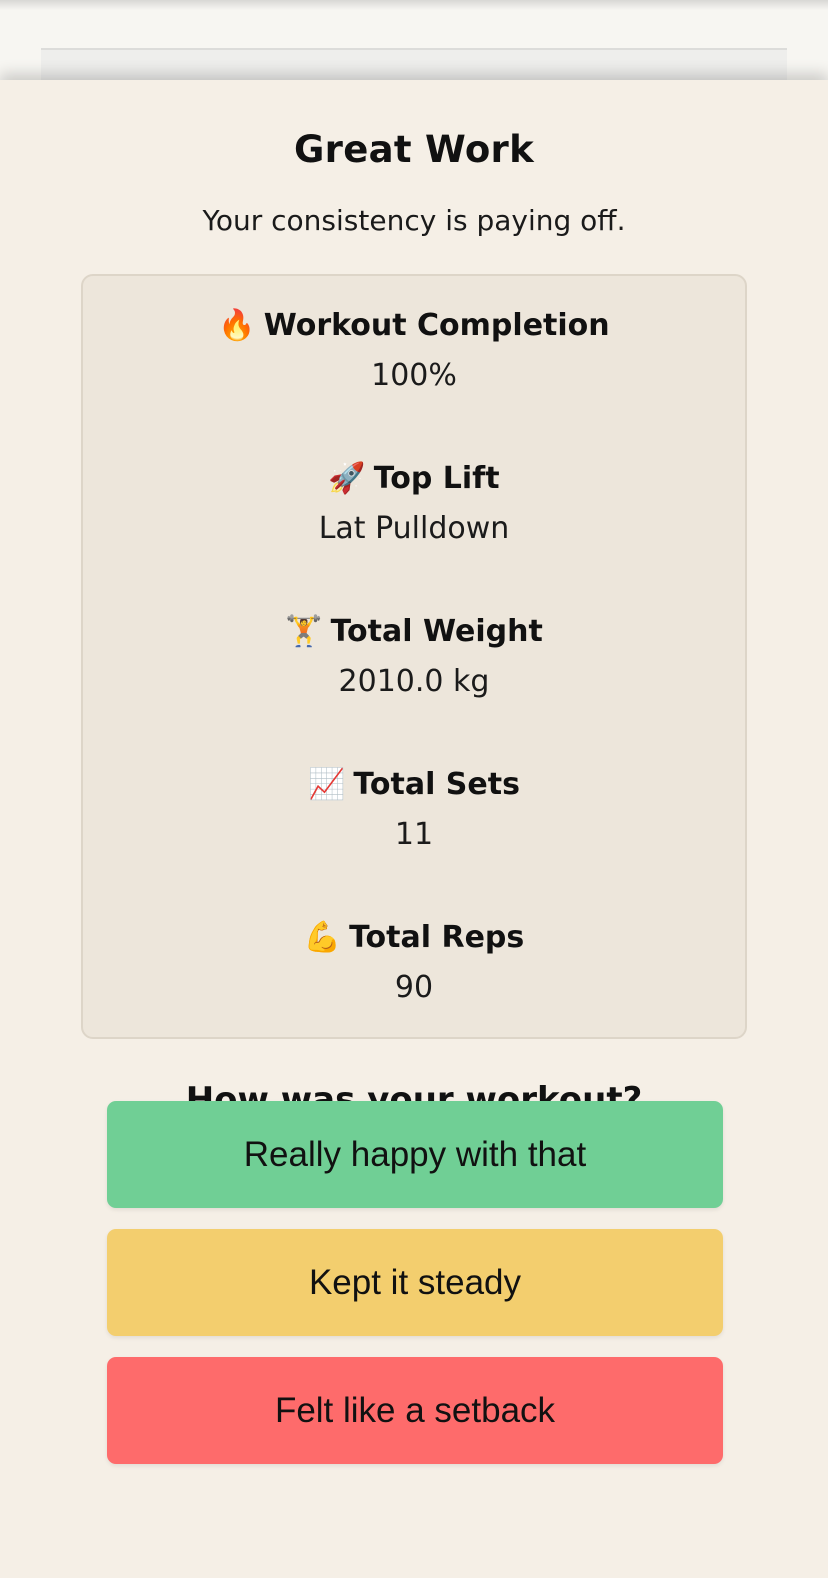 This screenshot has width=828, height=1578. What do you see at coordinates (414, 220) in the screenshot?
I see `summary-subtitle: Your consistency is paying off.` at bounding box center [414, 220].